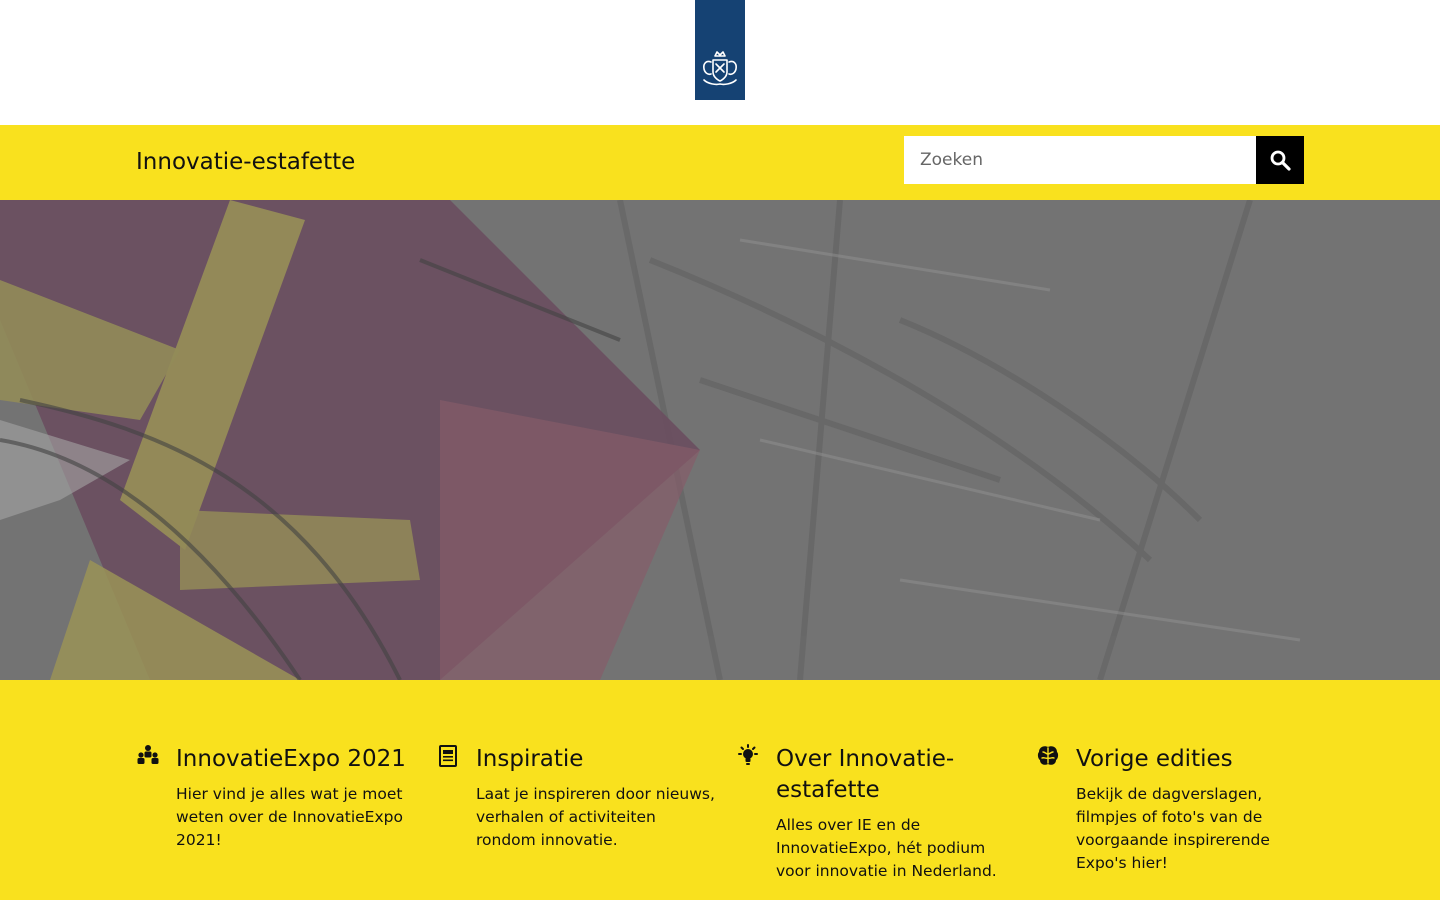 The height and width of the screenshot is (900, 1440). Describe the element at coordinates (148, 754) in the screenshot. I see `people-icon` at that location.